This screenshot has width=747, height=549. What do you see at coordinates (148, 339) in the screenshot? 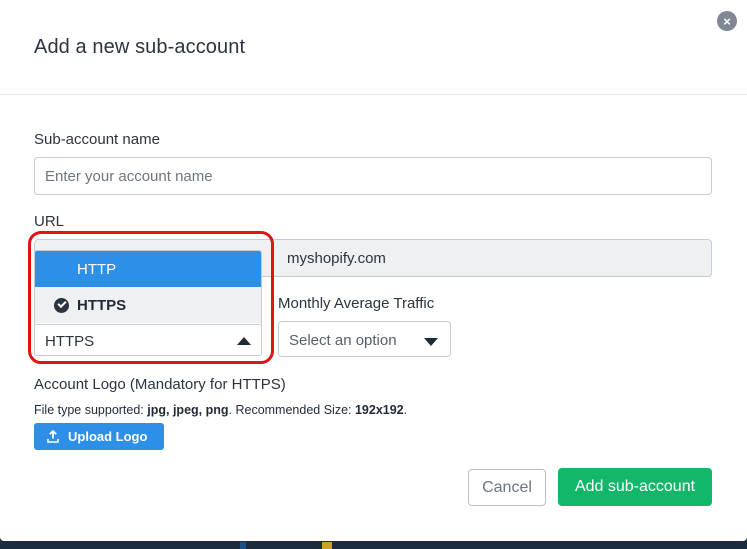
I see `protocol-select-control: HTTPS` at bounding box center [148, 339].